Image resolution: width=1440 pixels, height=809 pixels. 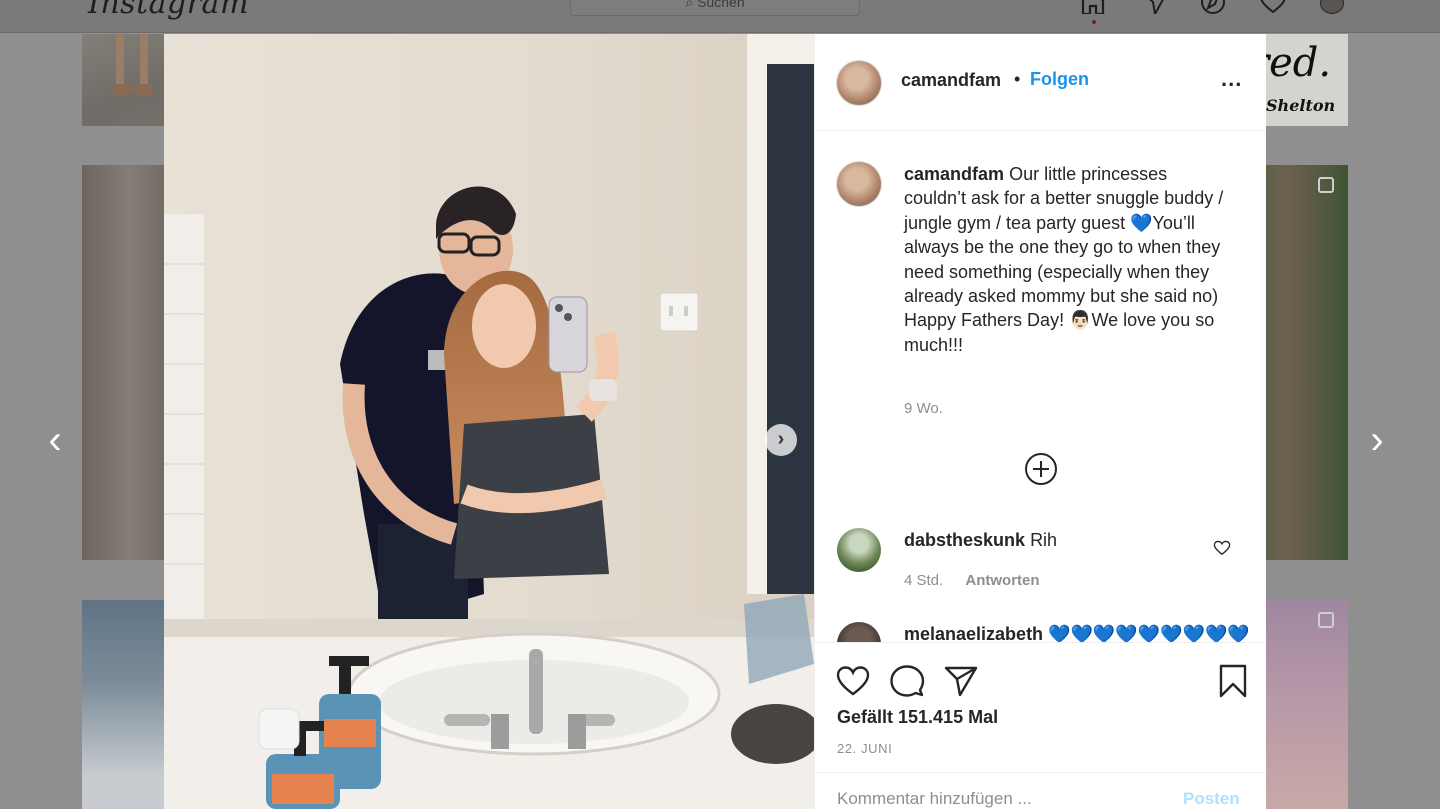 I want to click on comment: dabstheskunk Rih, so click(x=980, y=540).